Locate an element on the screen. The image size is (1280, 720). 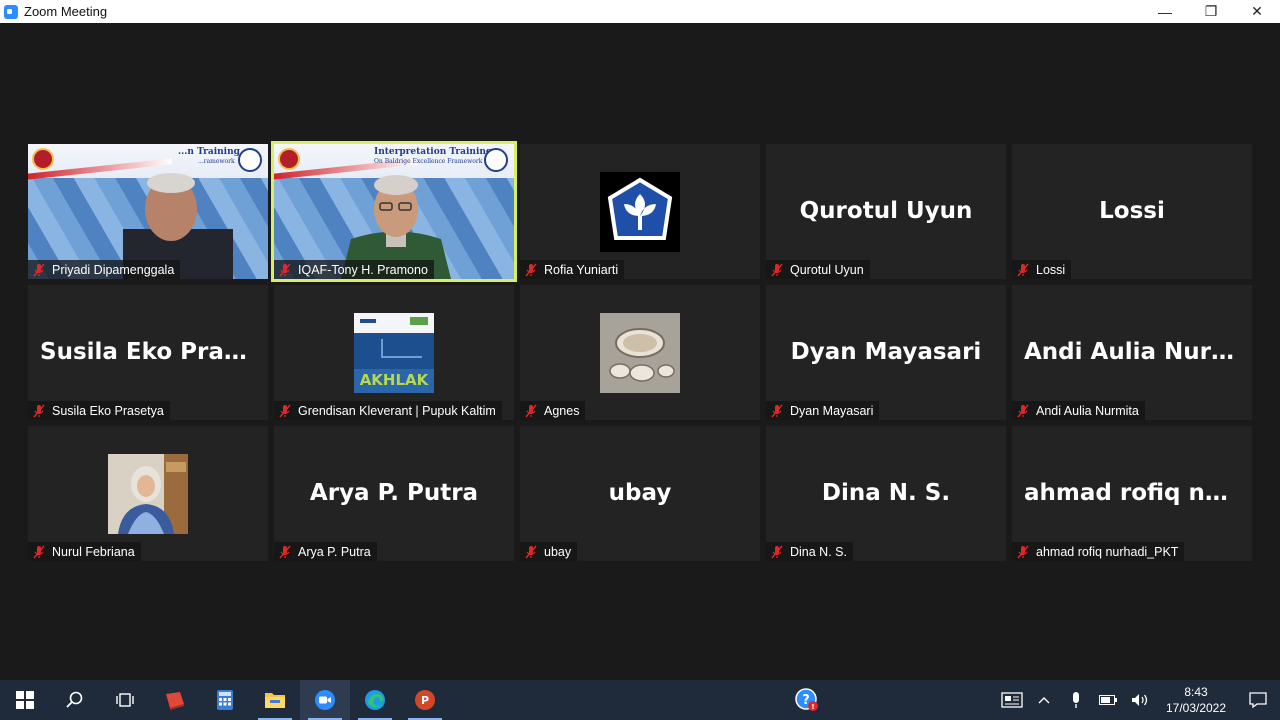
participant-display-name: Lossi is located at coordinates (1132, 211).